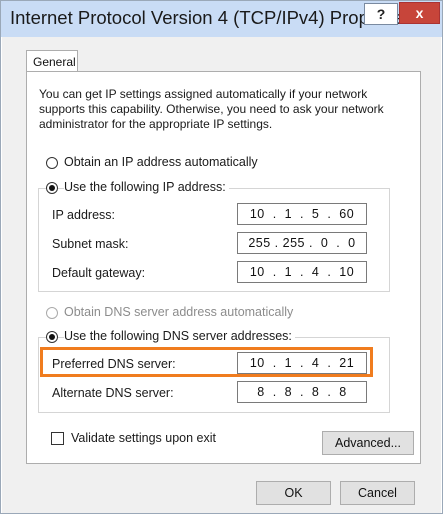 The height and width of the screenshot is (514, 443). What do you see at coordinates (113, 393) in the screenshot?
I see `alternate-dns-label: Alternate DNS server:` at bounding box center [113, 393].